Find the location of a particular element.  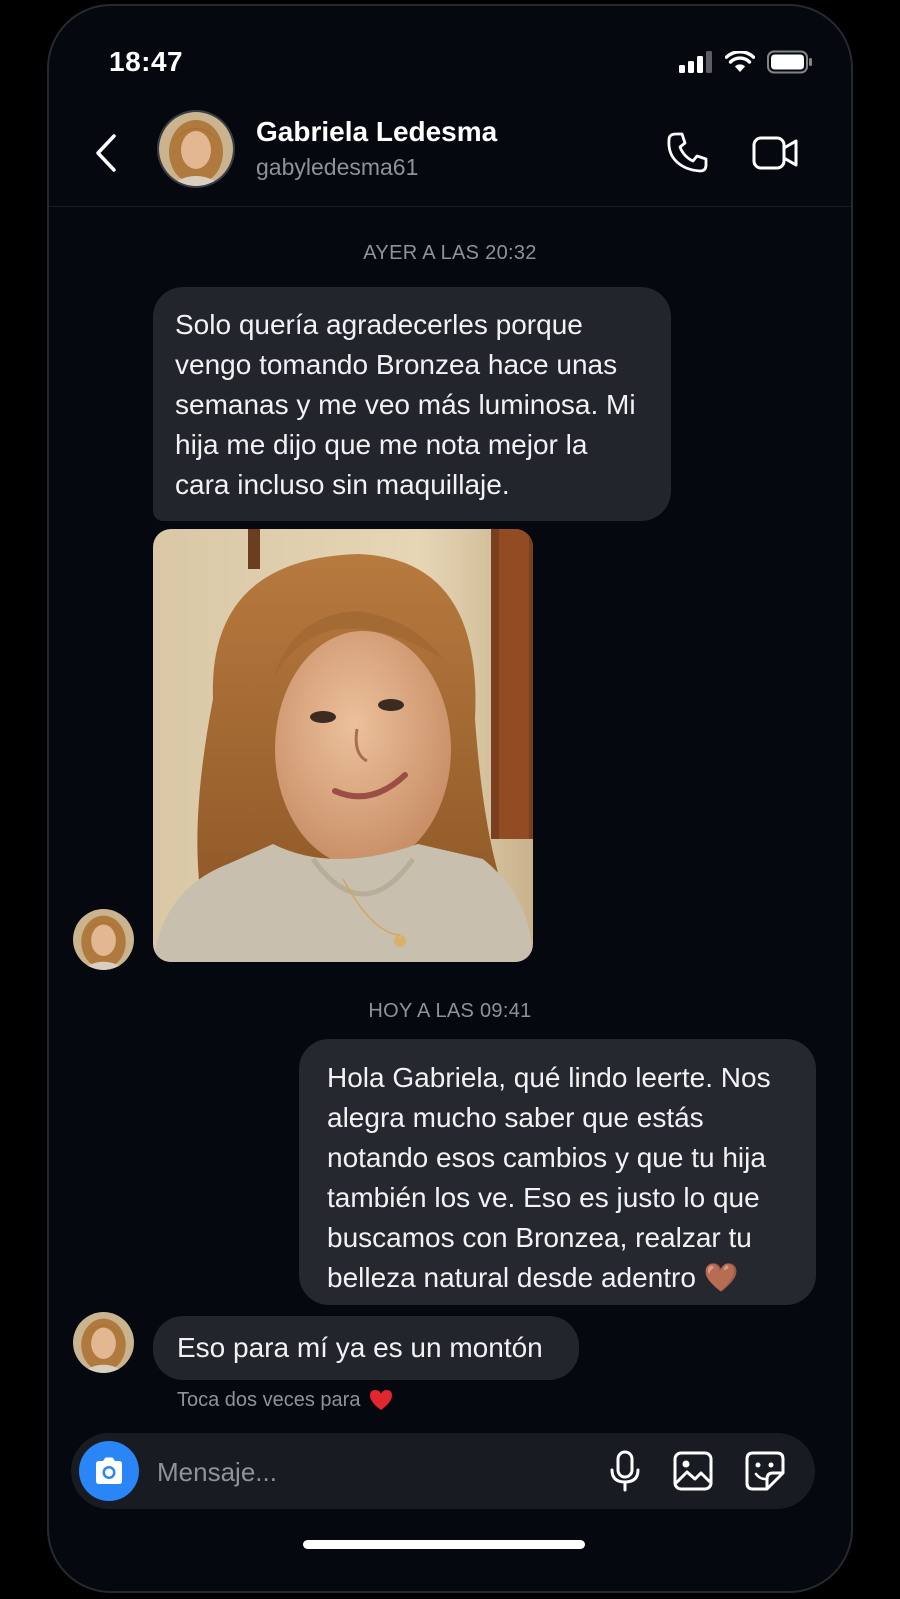

phone-icon is located at coordinates (687, 152).